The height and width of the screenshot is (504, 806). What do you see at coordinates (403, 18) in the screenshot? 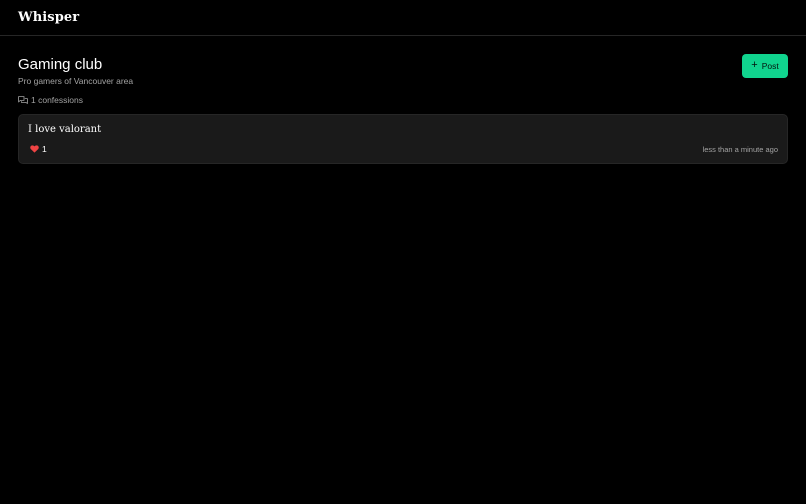
I see `top-bar: Whisper` at bounding box center [403, 18].